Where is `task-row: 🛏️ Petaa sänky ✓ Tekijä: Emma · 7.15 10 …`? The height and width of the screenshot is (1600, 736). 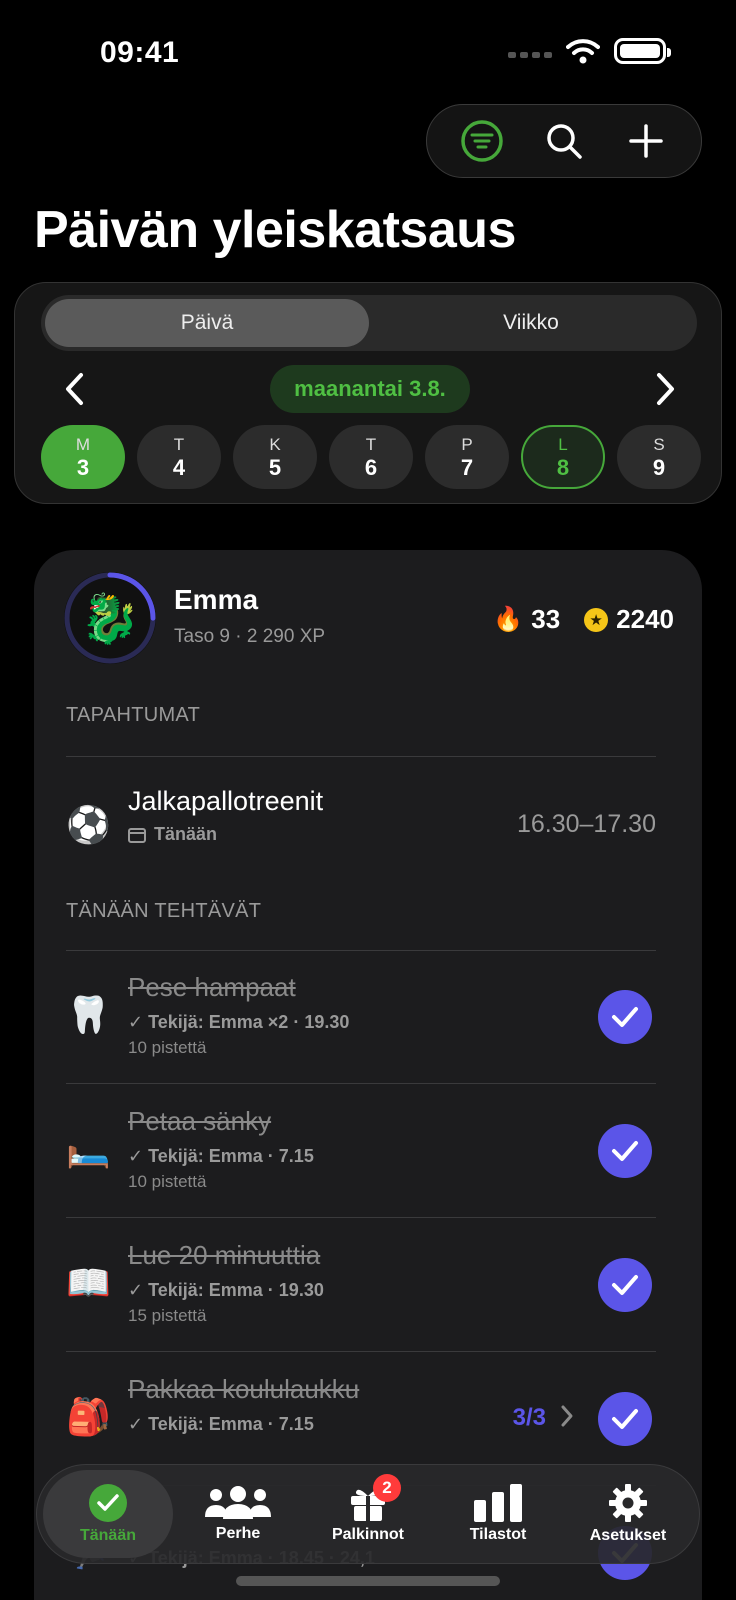 task-row: 🛏️ Petaa sänky ✓ Tekijä: Emma · 7.15 10 … is located at coordinates (361, 1151).